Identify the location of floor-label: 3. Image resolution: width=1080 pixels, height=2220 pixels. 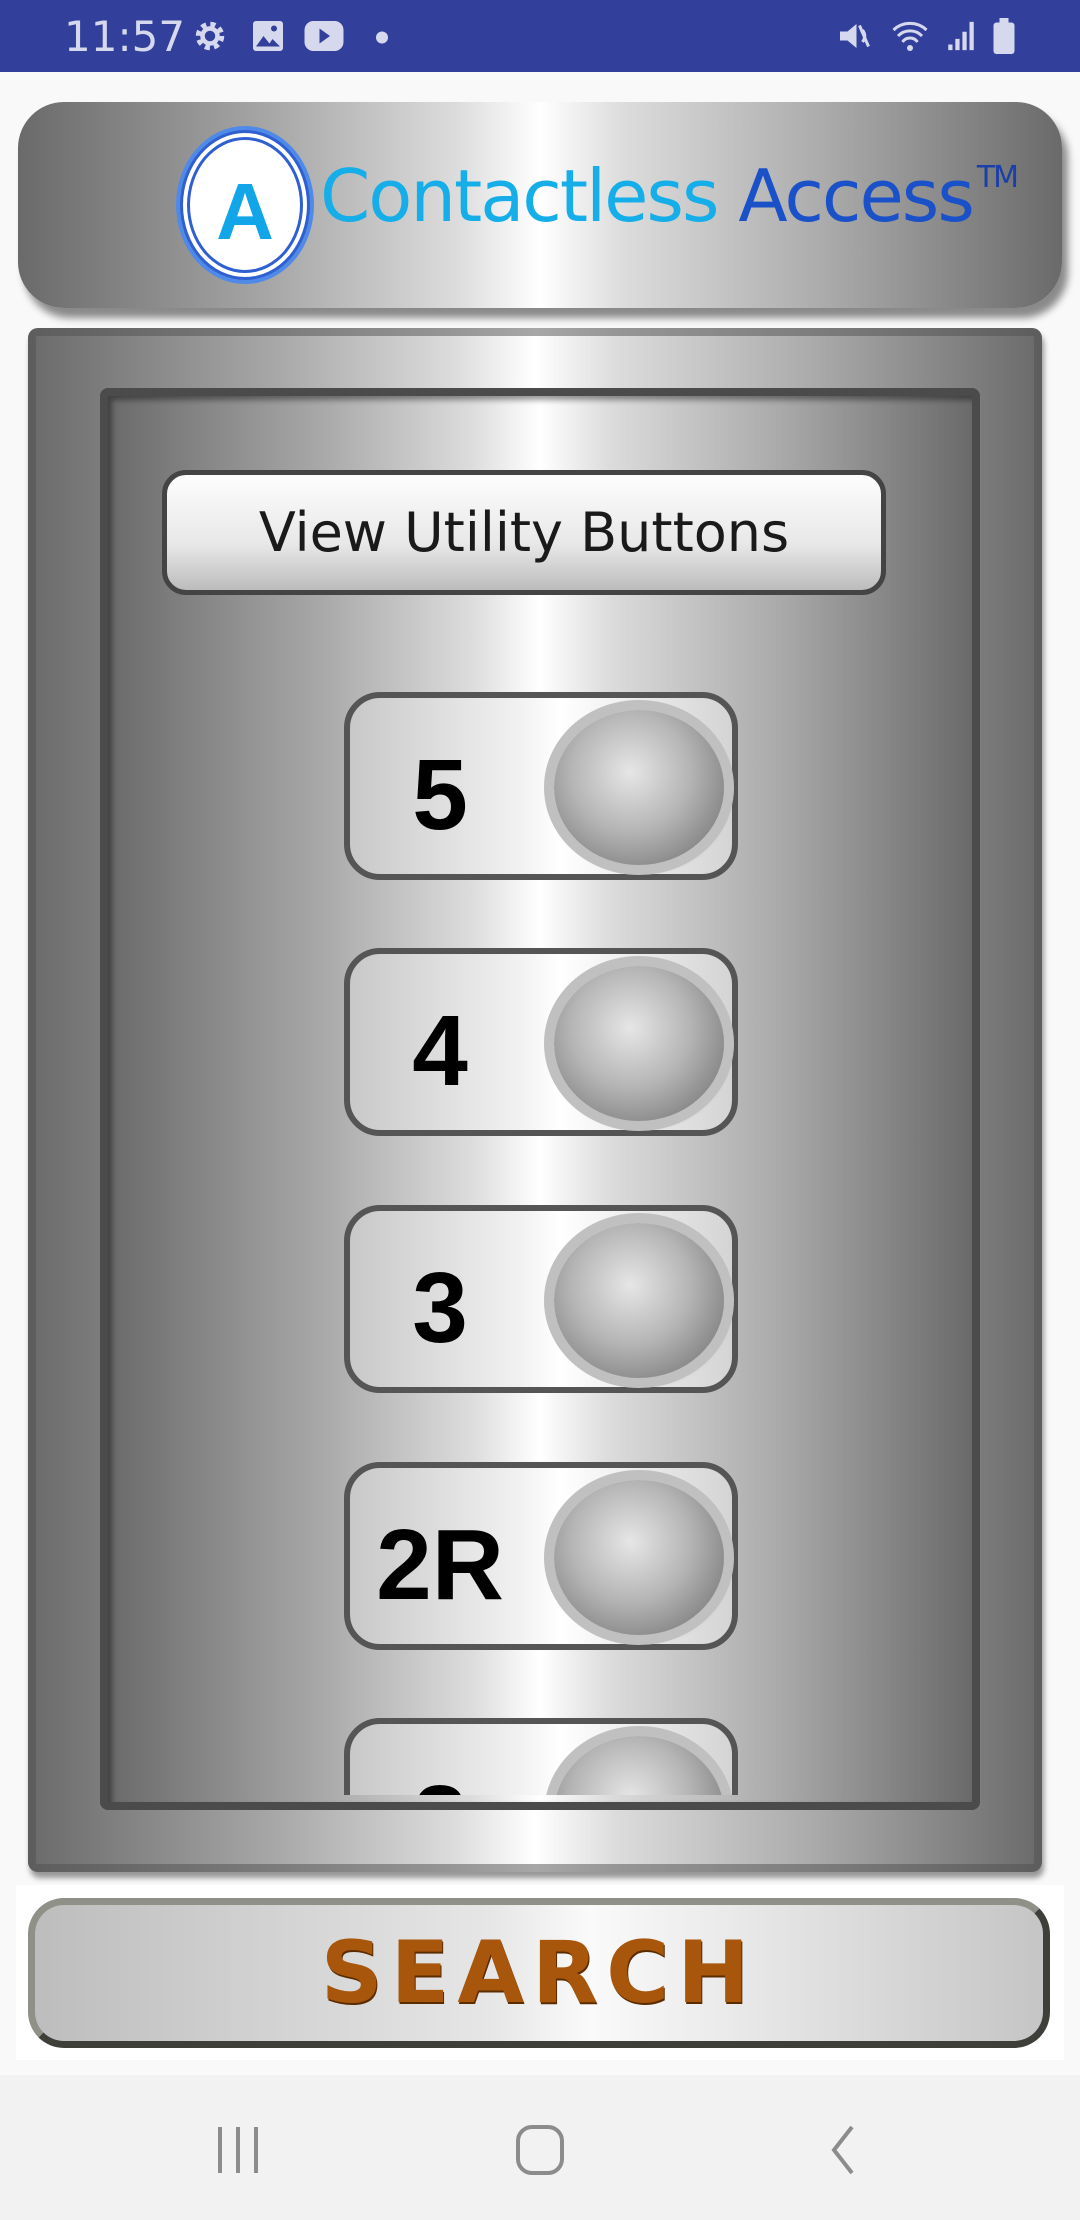
(440, 1308).